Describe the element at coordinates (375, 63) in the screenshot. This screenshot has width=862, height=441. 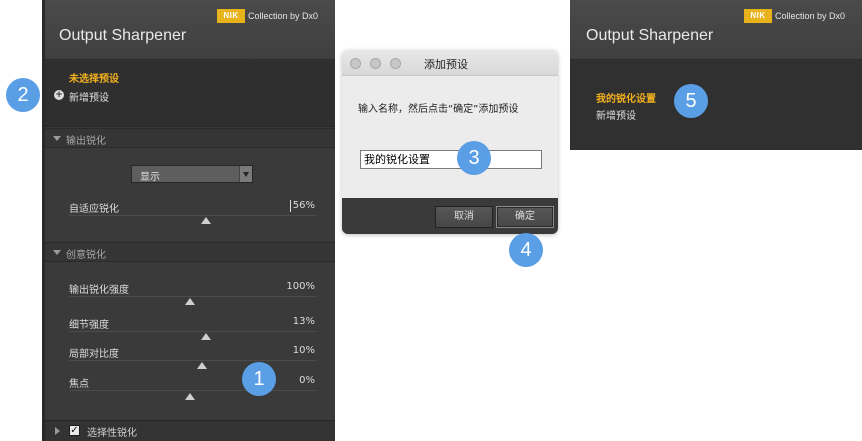
I see `minimize-window-button` at that location.